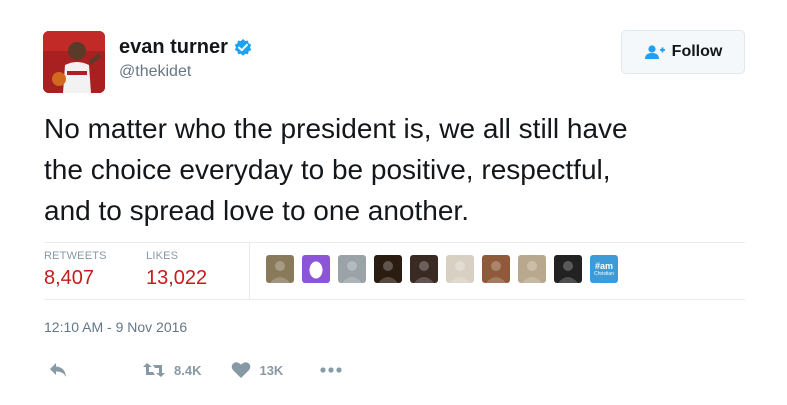 This screenshot has width=787, height=405. I want to click on follow-button: Follow, so click(683, 52).